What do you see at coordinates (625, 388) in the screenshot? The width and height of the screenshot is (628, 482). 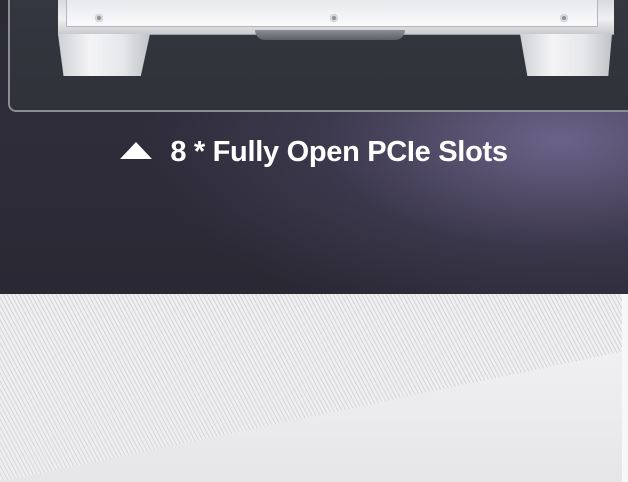 I see `right-edge-strip` at bounding box center [625, 388].